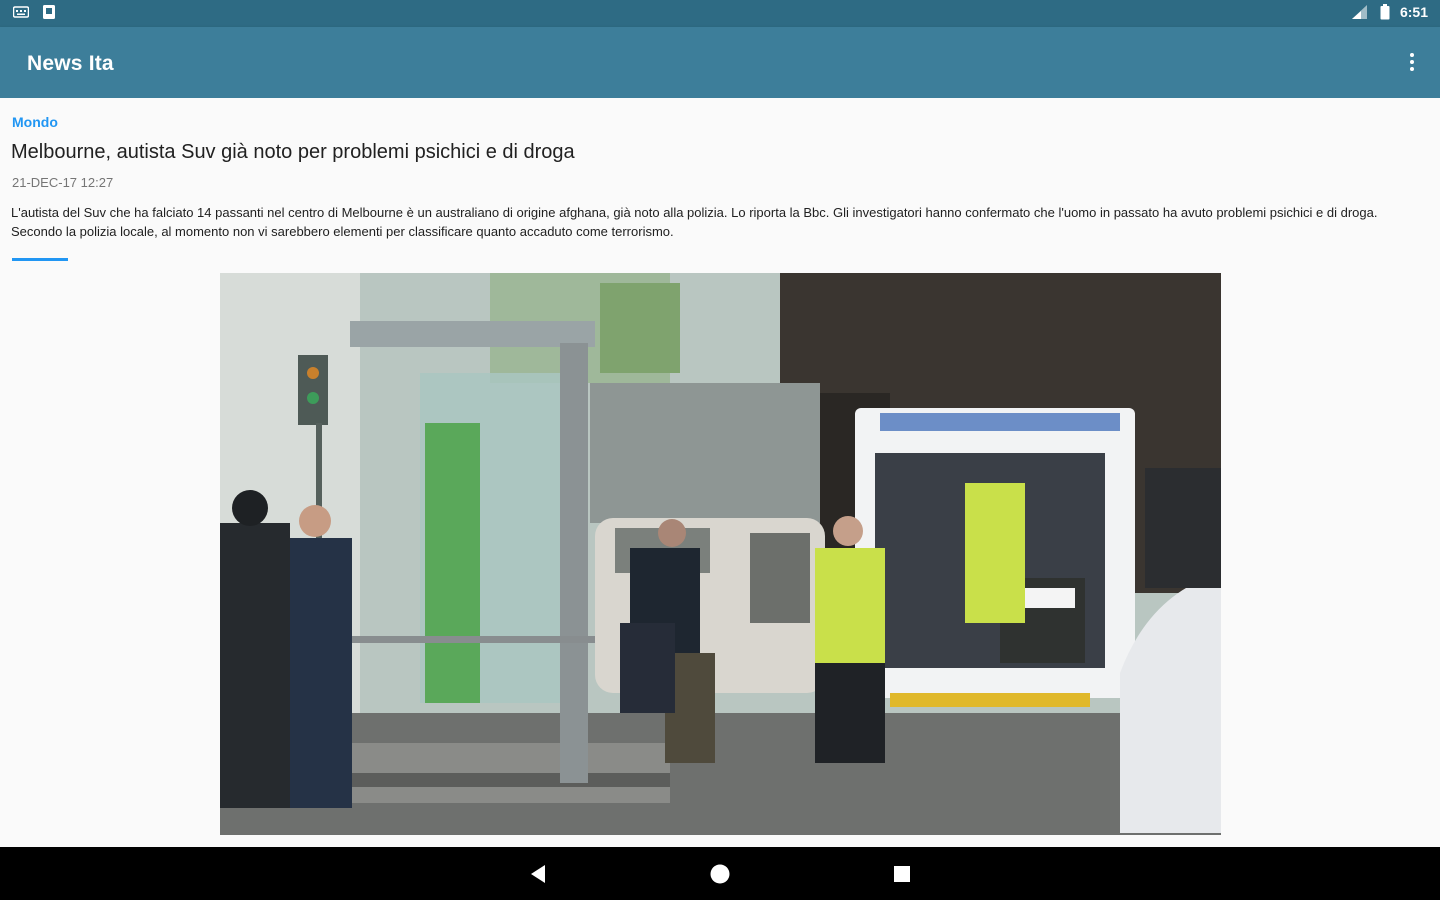  I want to click on home-icon, so click(720, 874).